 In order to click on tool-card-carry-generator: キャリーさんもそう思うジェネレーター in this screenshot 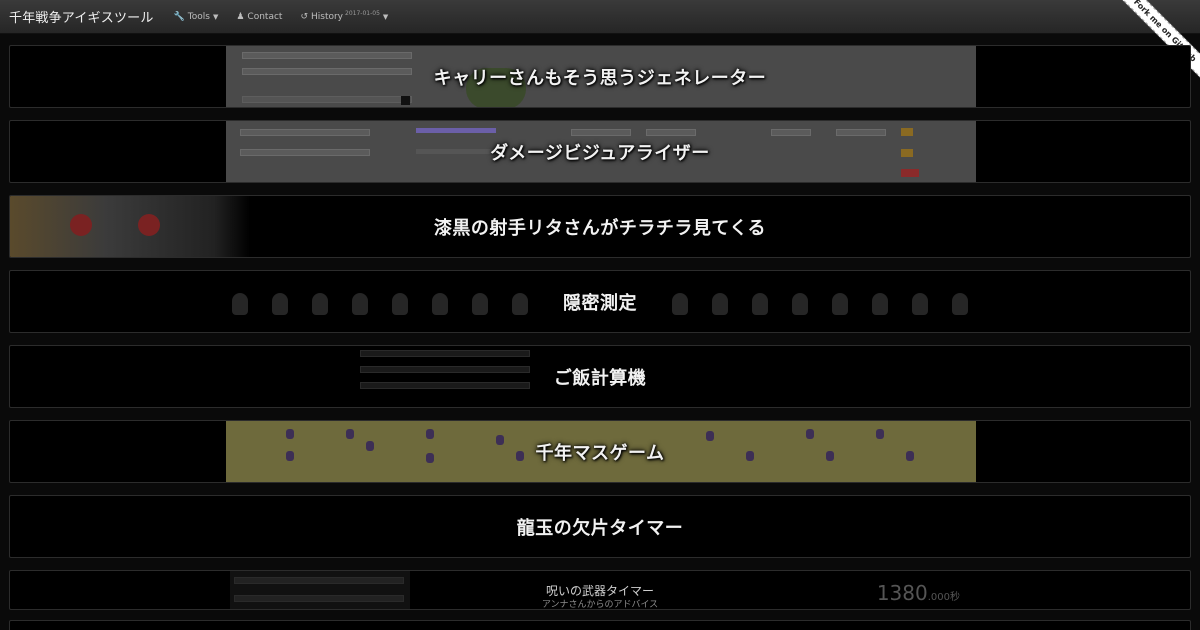, I will do `click(600, 76)`.